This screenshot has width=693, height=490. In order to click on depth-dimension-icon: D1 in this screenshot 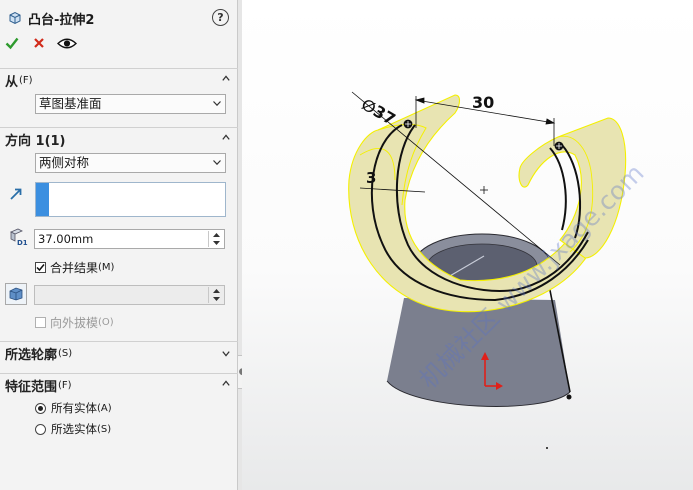, I will do `click(19, 237)`.